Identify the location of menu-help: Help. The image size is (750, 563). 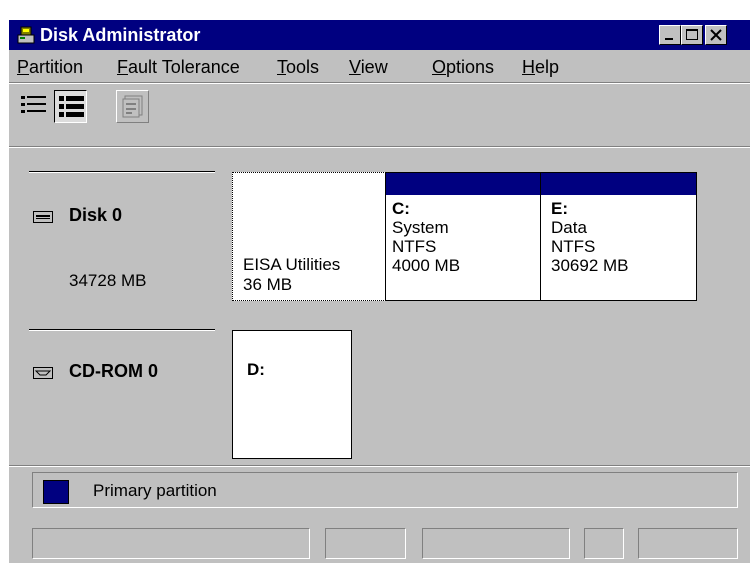
(540, 67).